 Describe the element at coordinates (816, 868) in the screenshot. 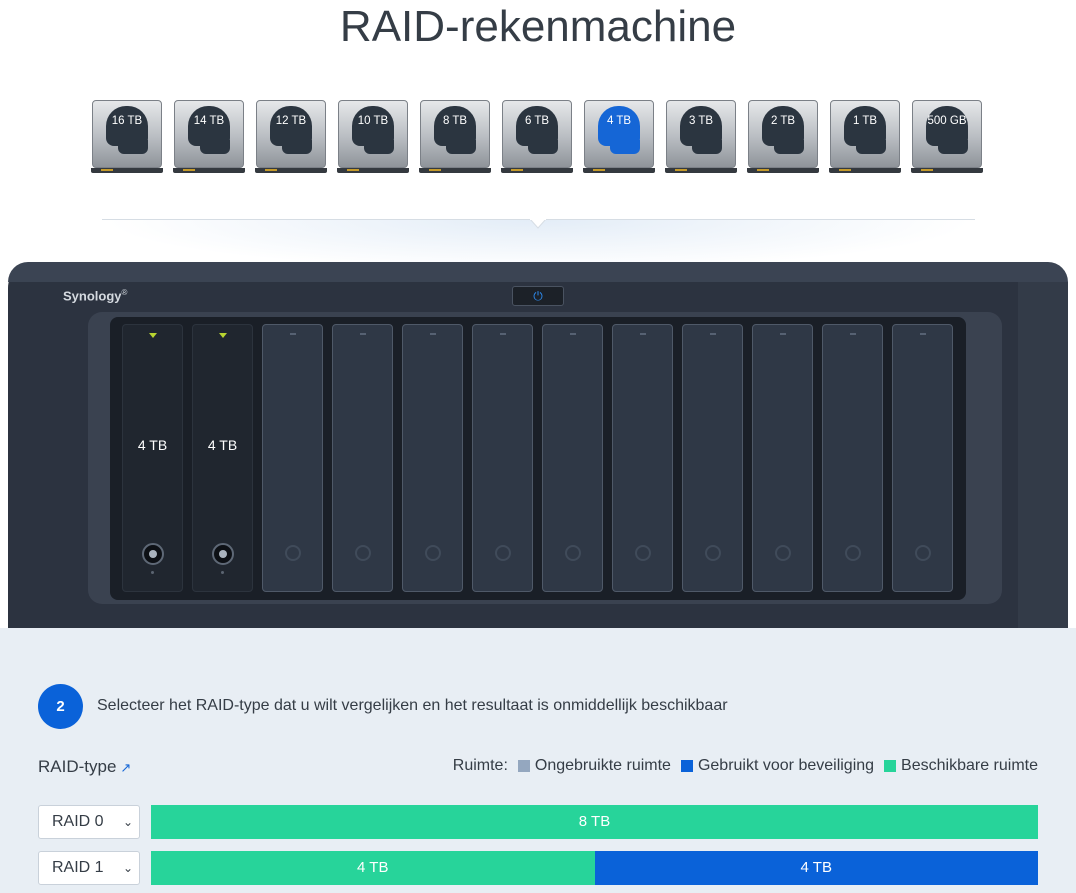

I see `capacity-segment-protection: 4 TB` at that location.